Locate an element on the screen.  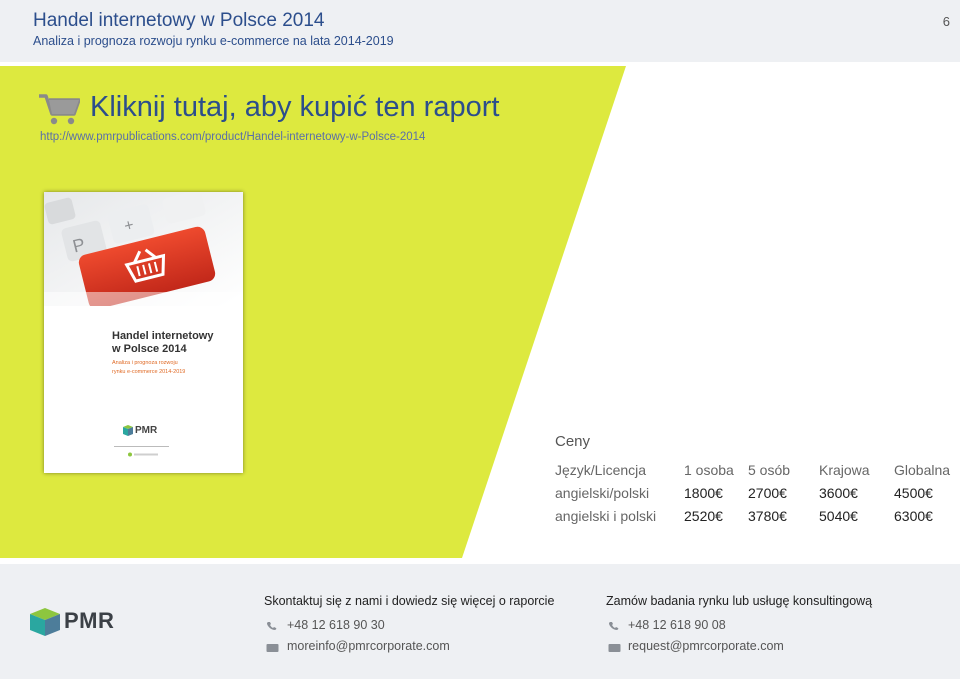
price-cell: 3780€ is located at coordinates (767, 516).